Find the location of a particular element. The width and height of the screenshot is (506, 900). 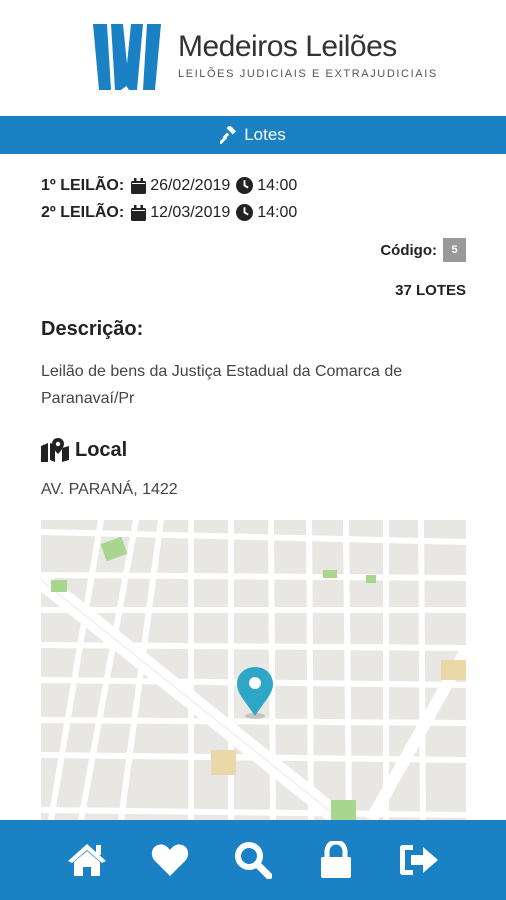

login-button is located at coordinates (336, 860).